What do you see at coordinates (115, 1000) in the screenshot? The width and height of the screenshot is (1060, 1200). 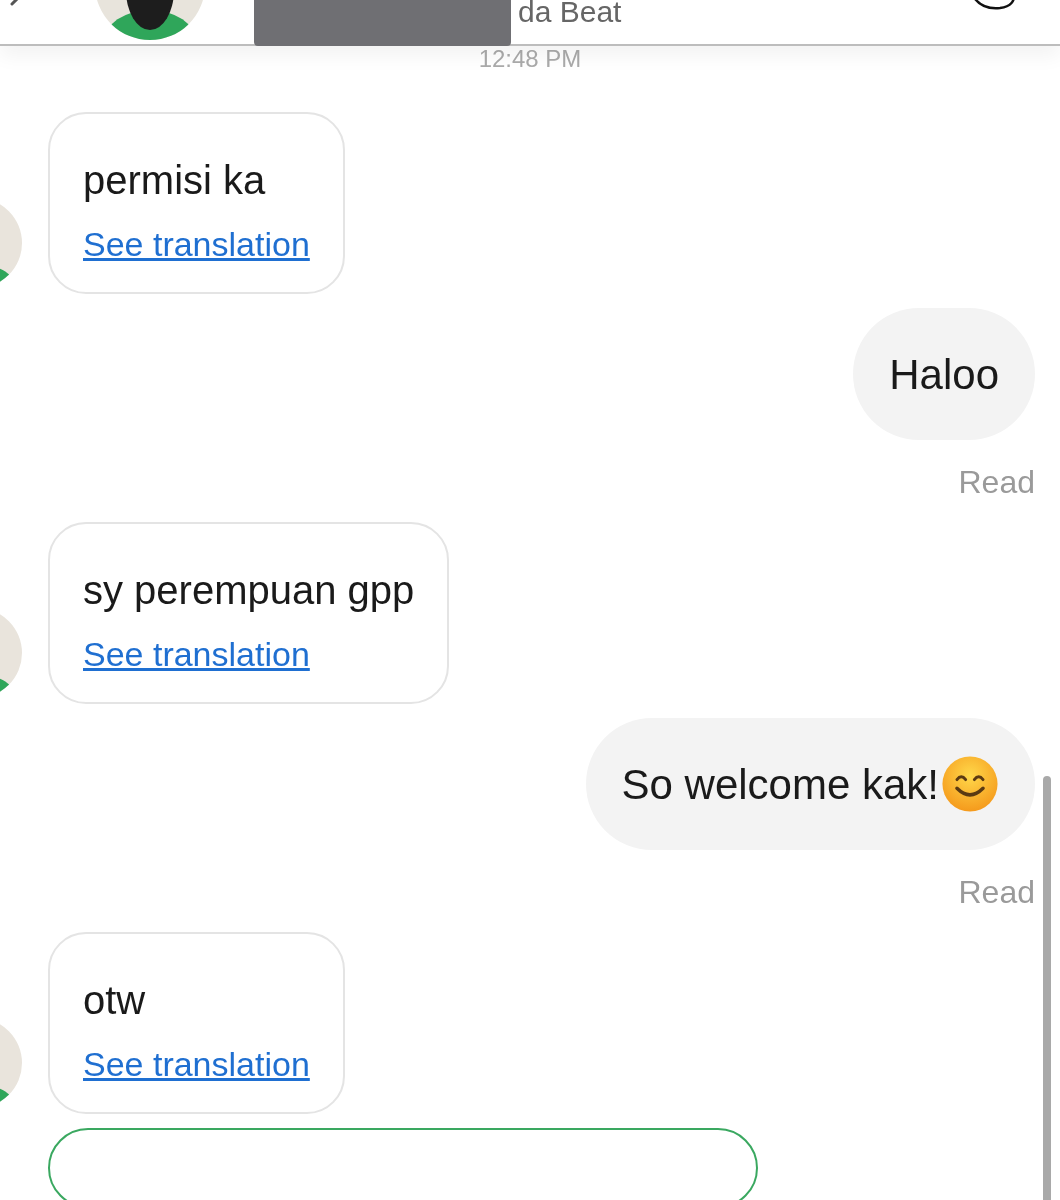 I see `message-text: otw` at bounding box center [115, 1000].